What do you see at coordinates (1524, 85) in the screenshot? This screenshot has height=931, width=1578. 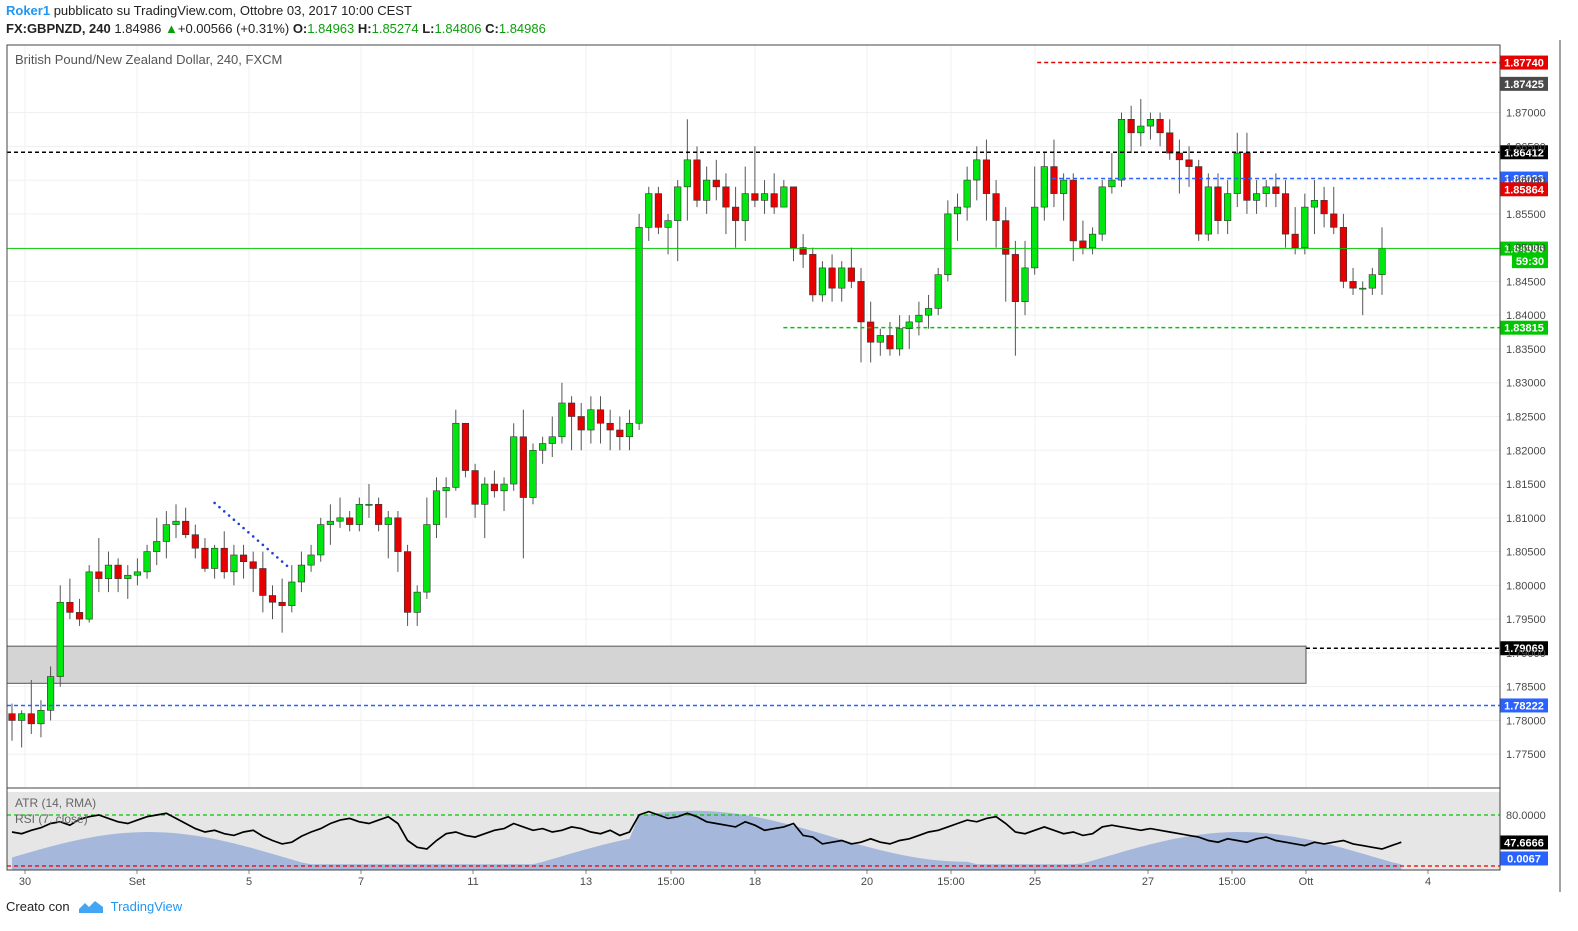 I see `price-badge-label: 1.87425` at bounding box center [1524, 85].